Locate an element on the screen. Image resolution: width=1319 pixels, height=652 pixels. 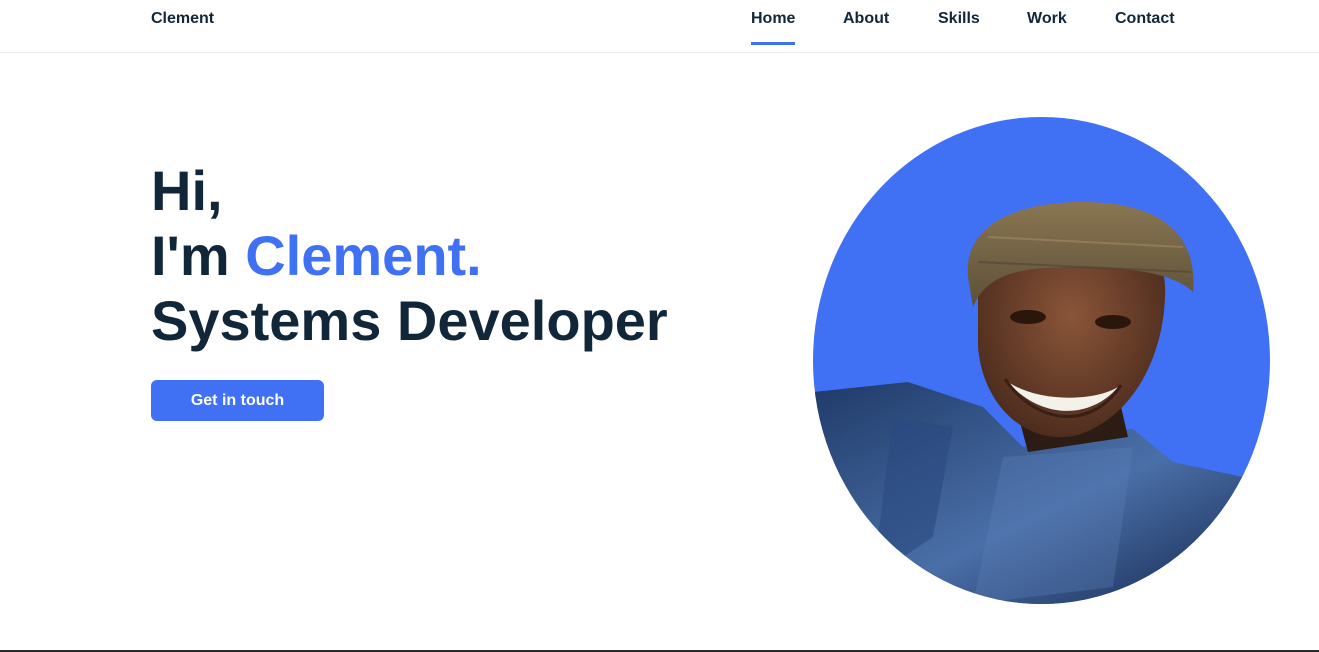
hero-im-prefix: I'm is located at coordinates (198, 255).